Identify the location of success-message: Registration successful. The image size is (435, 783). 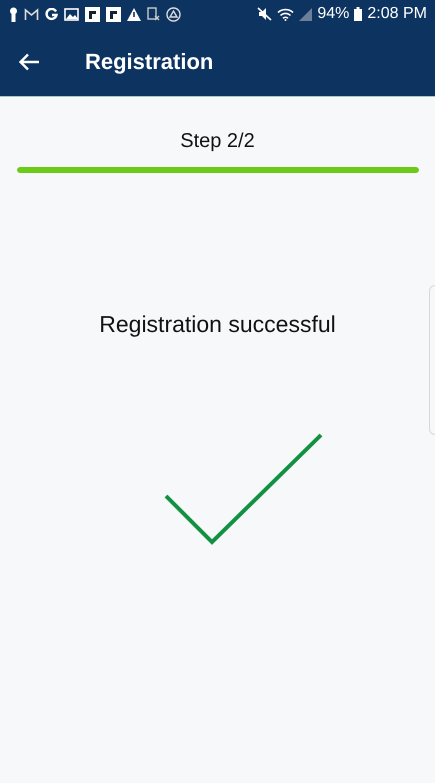
(217, 324).